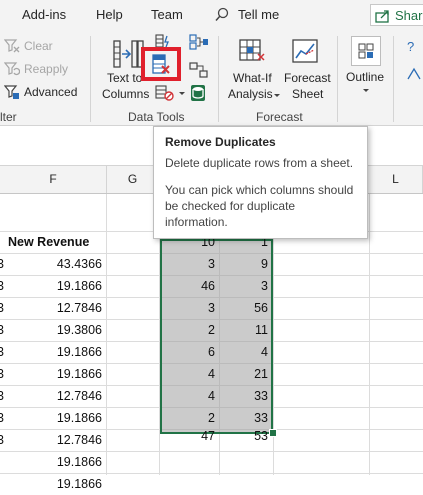 This screenshot has height=495, width=423. I want to click on selected-cell-col2: 3, so click(244, 286).